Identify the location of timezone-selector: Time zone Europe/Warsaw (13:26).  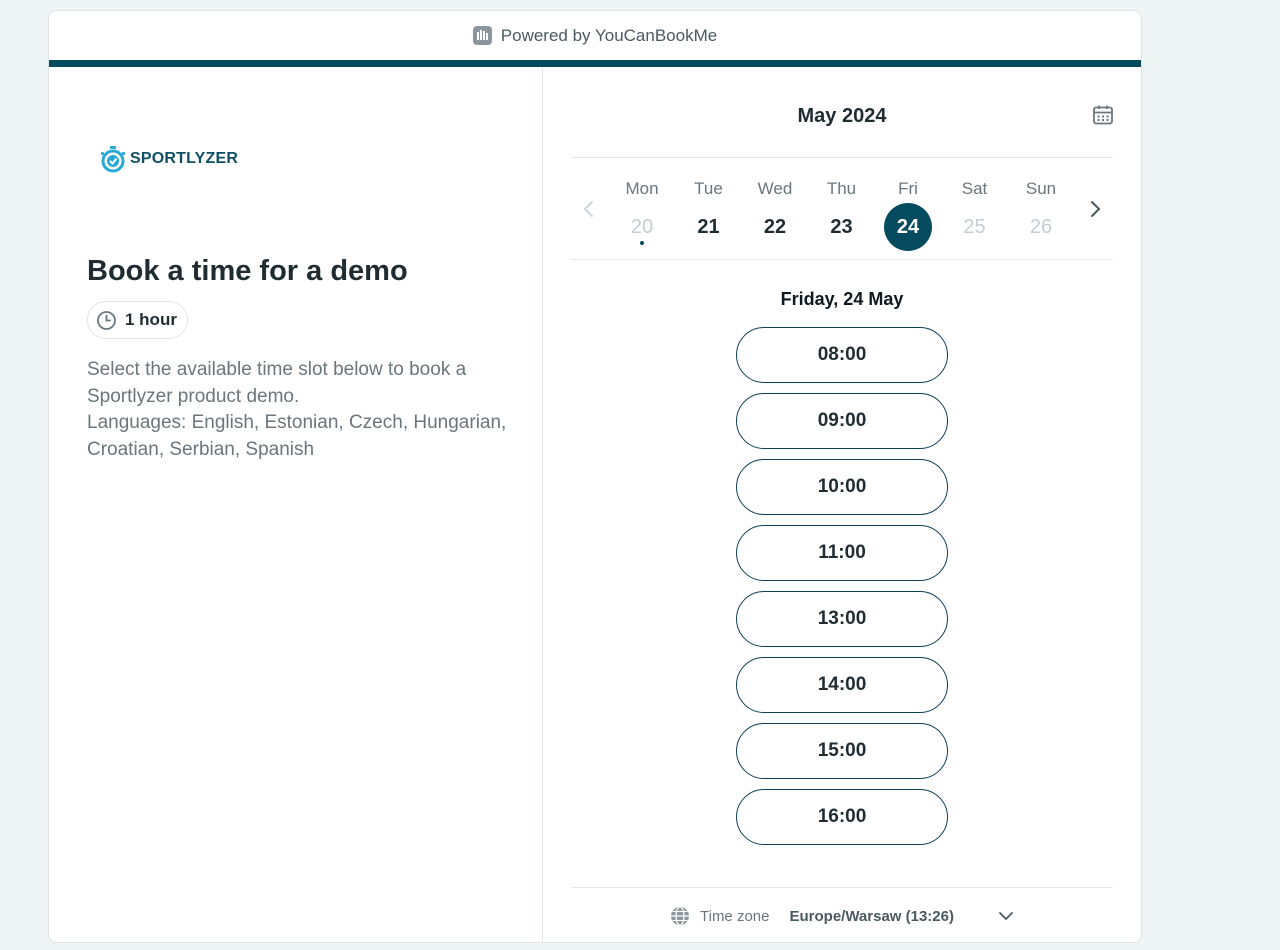
(842, 914).